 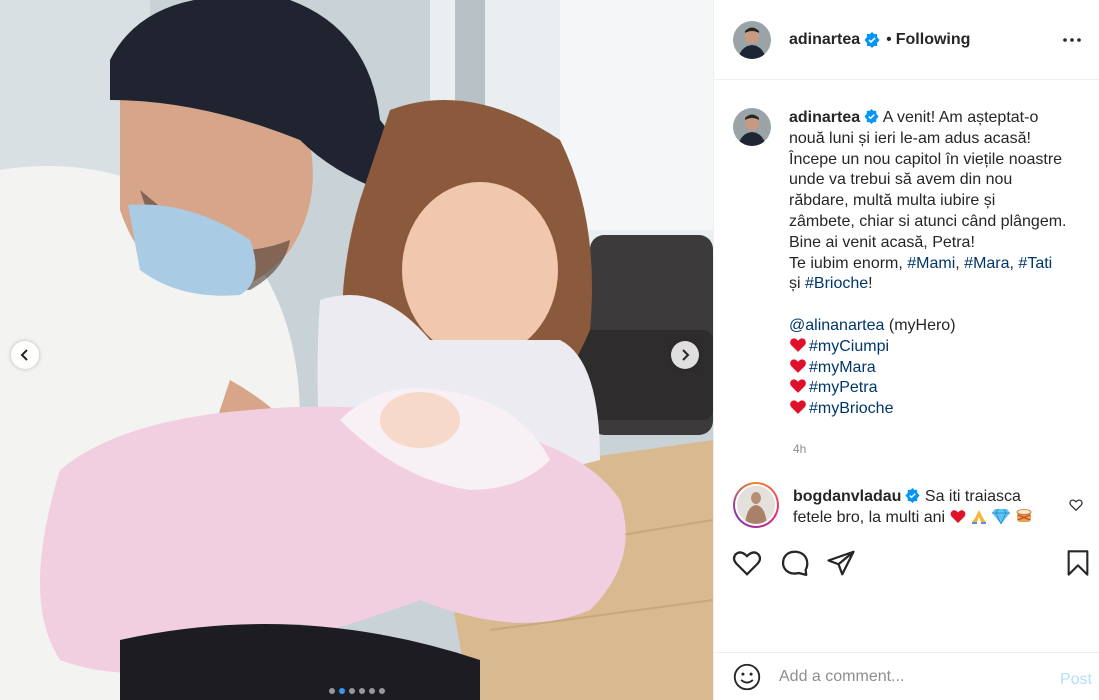 What do you see at coordinates (795, 563) in the screenshot?
I see `comment-bubble-icon` at bounding box center [795, 563].